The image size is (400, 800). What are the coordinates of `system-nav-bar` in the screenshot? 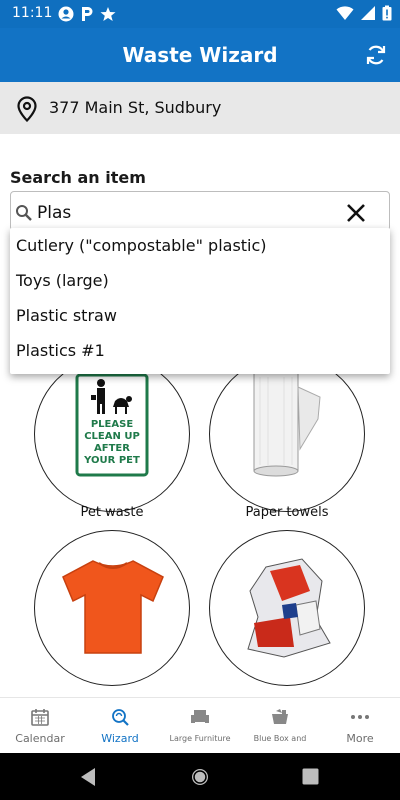 It's located at (200, 776).